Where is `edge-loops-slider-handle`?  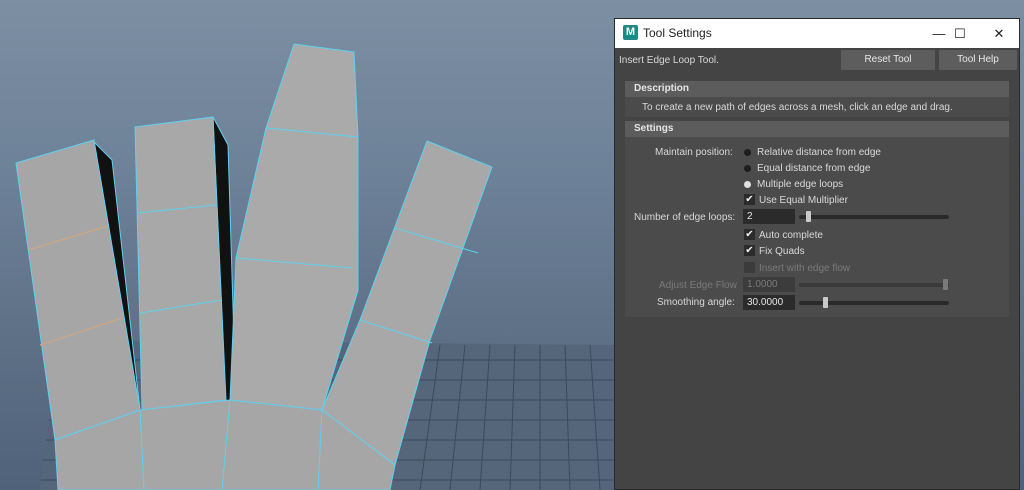
edge-loops-slider-handle is located at coordinates (808, 216).